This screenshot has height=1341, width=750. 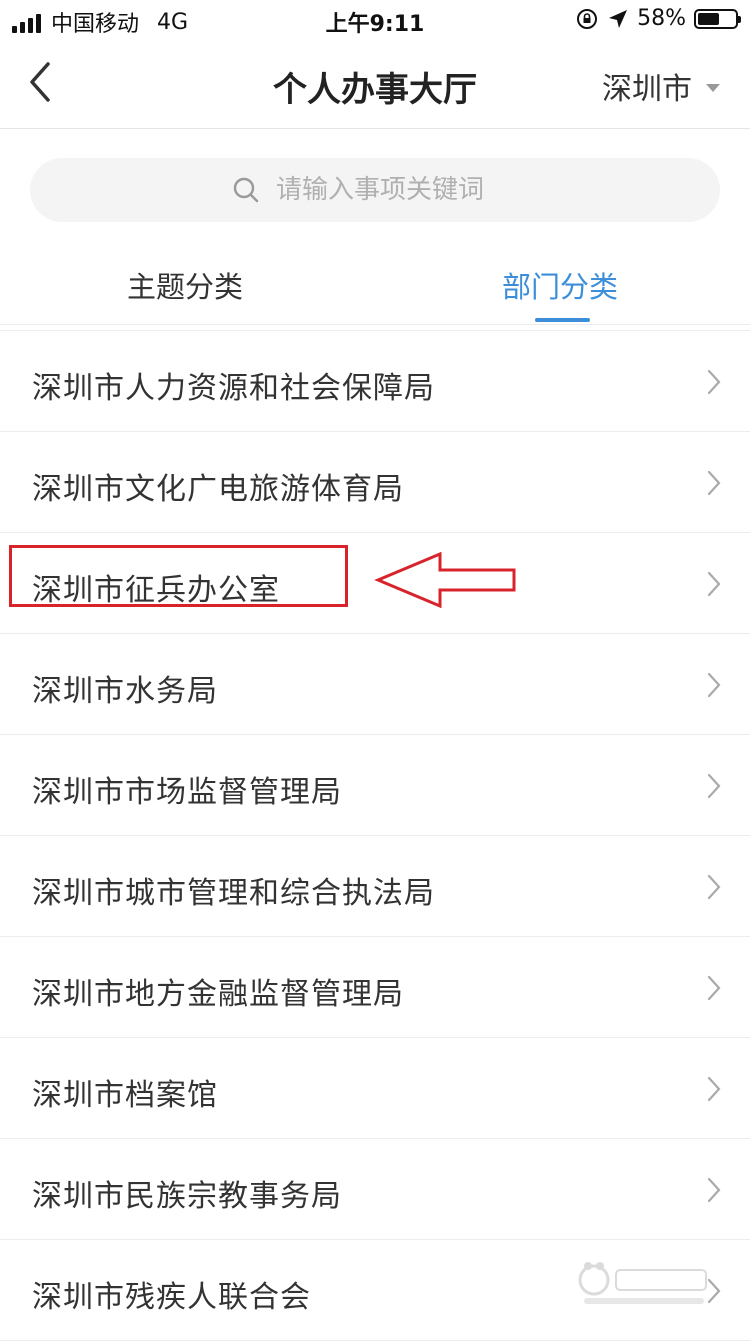 I want to click on list-item-label: 深圳市城市管理和综合执法局, so click(x=233, y=893).